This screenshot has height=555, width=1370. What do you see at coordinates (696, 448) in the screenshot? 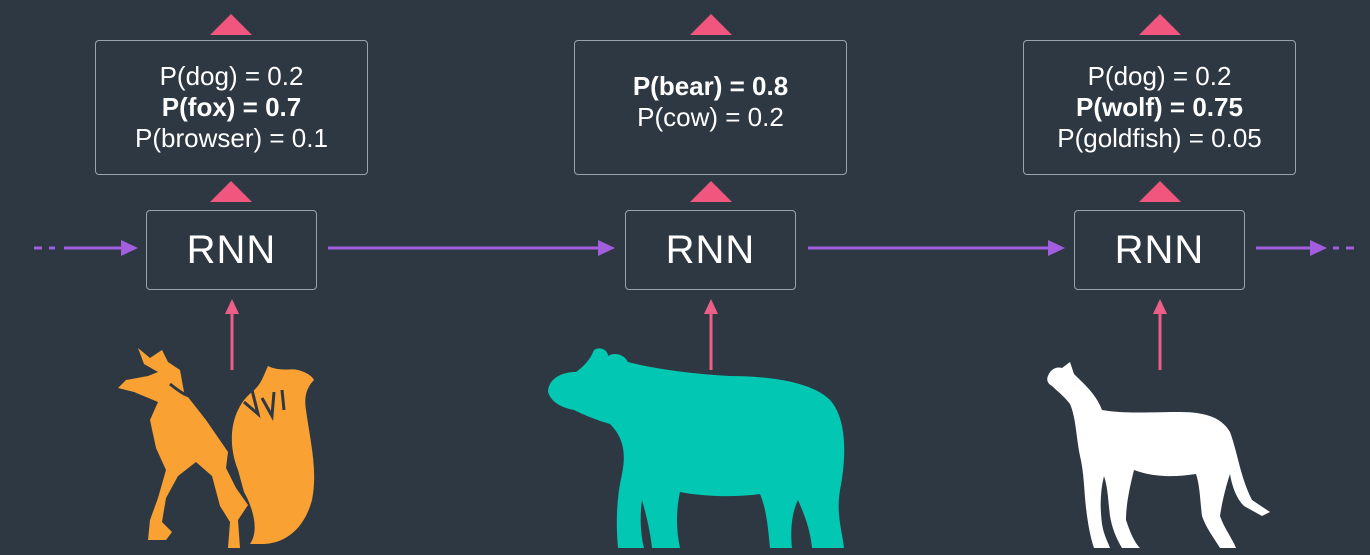
I see `bear-icon` at bounding box center [696, 448].